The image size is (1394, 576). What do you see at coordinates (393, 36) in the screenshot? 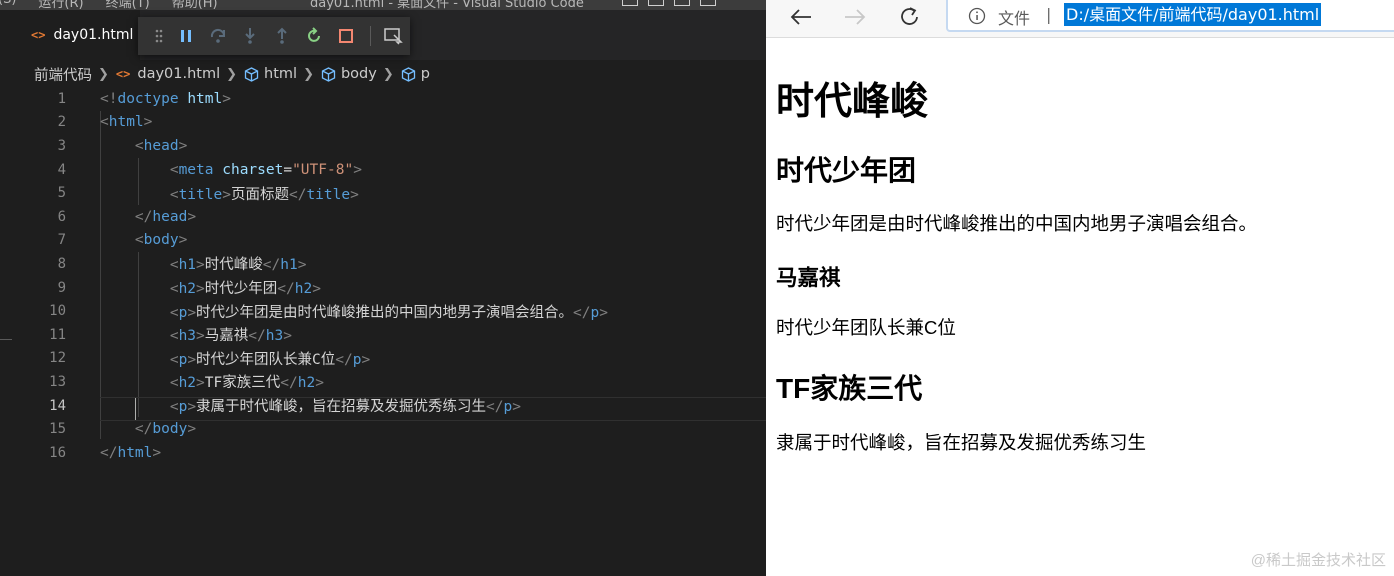
I see `inspect-icon` at bounding box center [393, 36].